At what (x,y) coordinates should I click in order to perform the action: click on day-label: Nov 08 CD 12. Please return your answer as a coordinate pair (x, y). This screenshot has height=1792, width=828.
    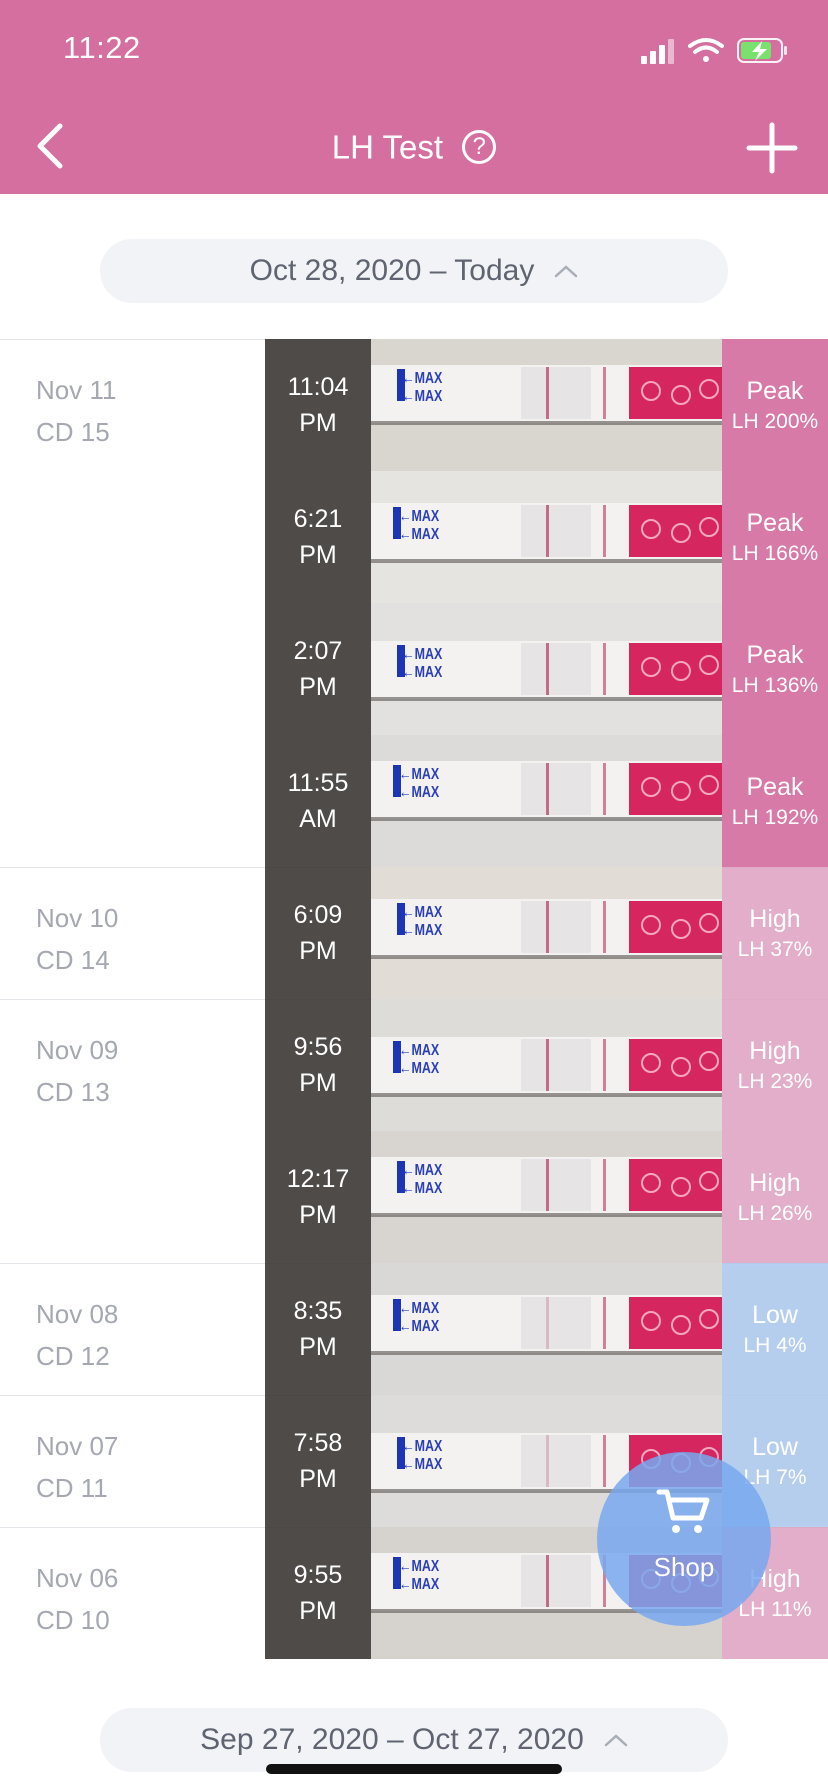
    Looking at the image, I should click on (77, 1335).